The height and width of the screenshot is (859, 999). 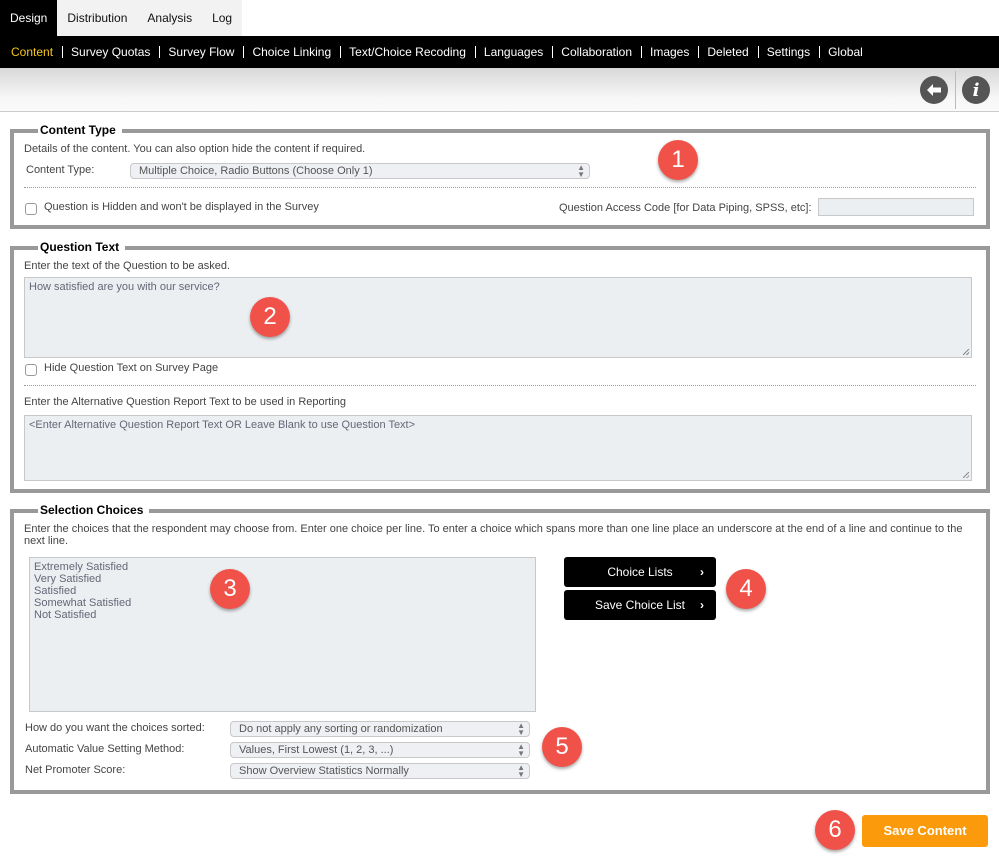 I want to click on question-text-value: How satisfied are you with our service?, so click(x=124, y=287).